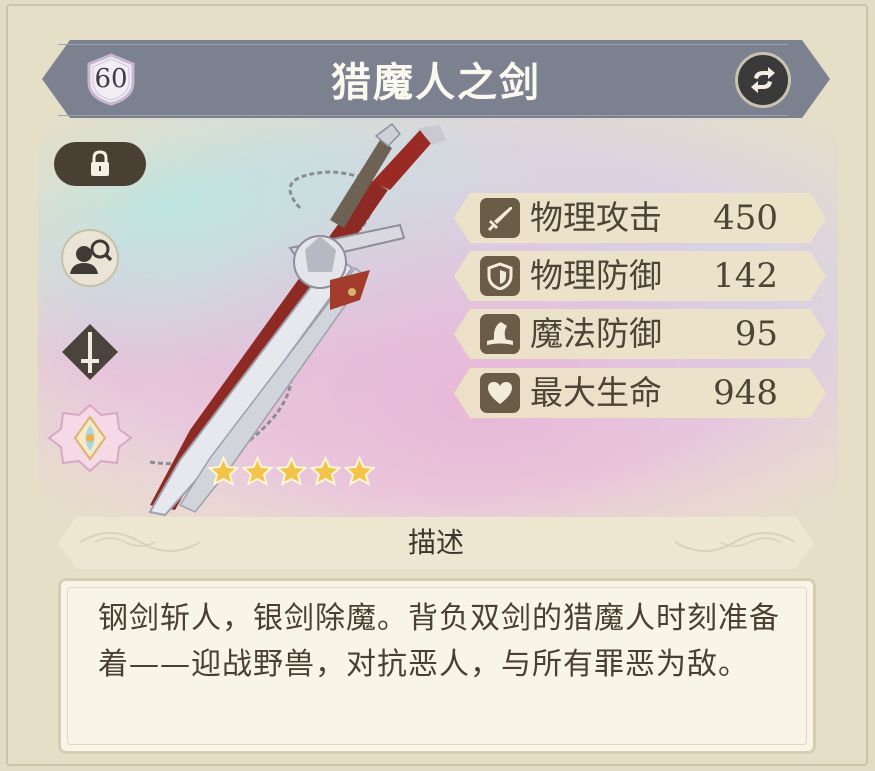 The height and width of the screenshot is (771, 875). Describe the element at coordinates (596, 392) in the screenshot. I see `stat-label: 最大生命` at that location.